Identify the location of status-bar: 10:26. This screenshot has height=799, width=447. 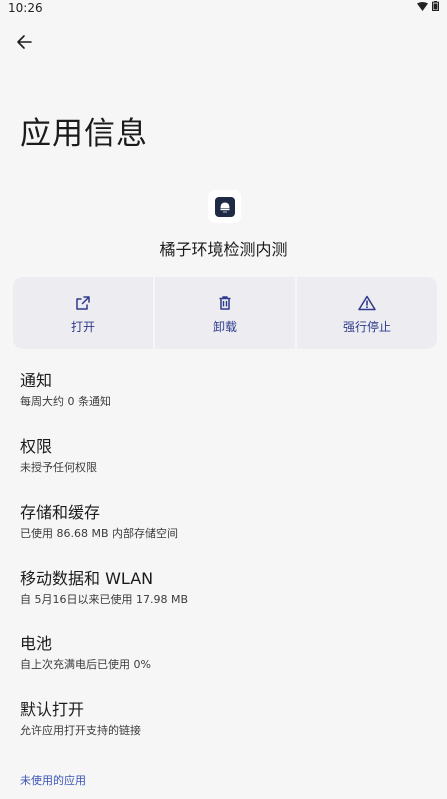
(223, 9).